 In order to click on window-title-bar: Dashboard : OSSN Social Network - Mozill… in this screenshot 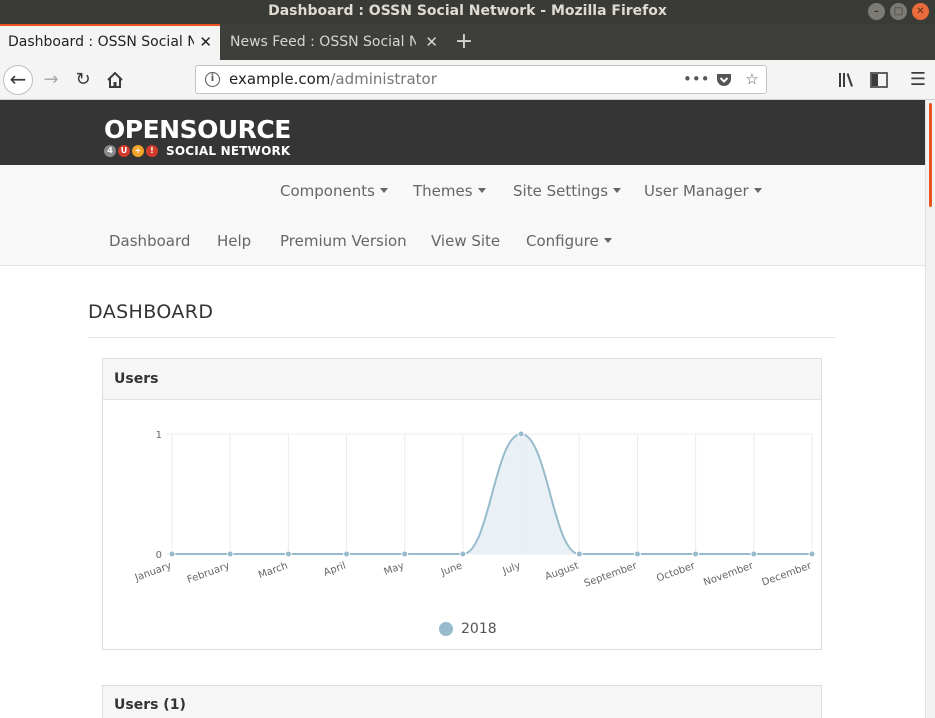, I will do `click(467, 12)`.